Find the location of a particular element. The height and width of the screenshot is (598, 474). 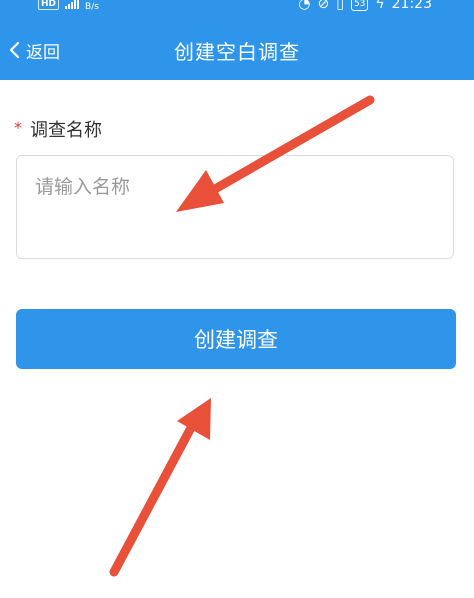

status-bar: HD B/s ◔ ⊘ ▯ 53 ϟ 21:23 is located at coordinates (237, 8).